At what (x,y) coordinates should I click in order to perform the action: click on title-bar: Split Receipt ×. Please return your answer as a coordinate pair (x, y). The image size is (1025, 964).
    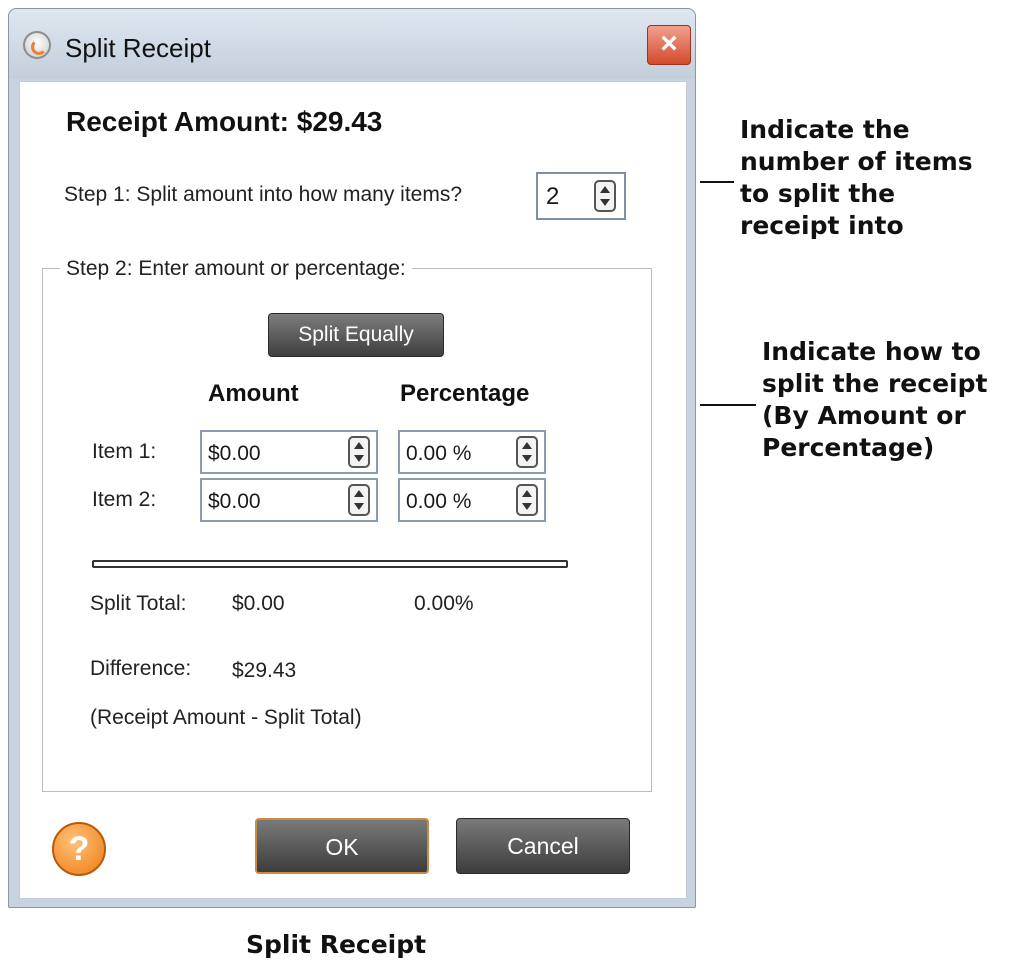
    Looking at the image, I should click on (352, 44).